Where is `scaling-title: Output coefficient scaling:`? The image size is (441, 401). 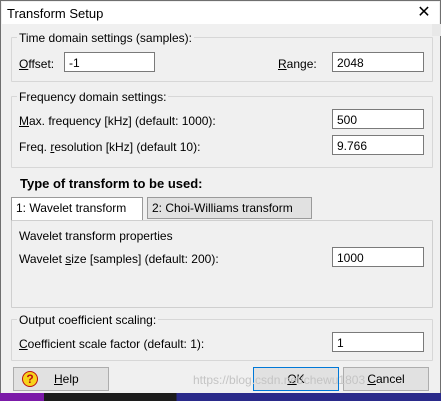
scaling-title: Output coefficient scaling: is located at coordinates (88, 320).